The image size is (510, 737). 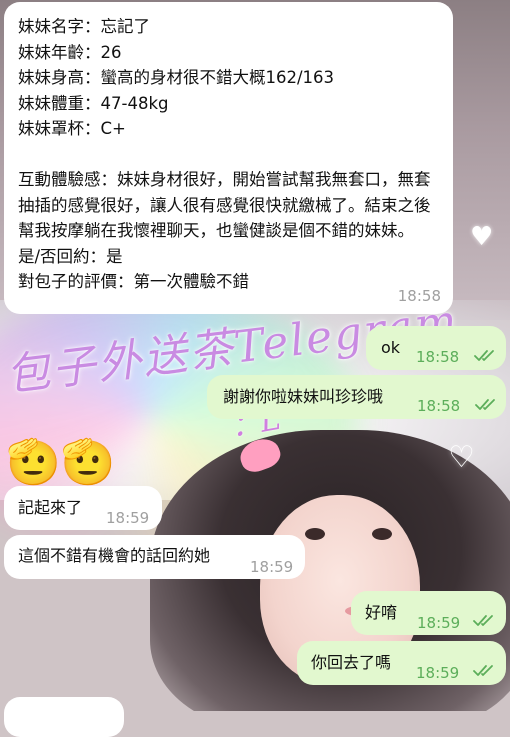 What do you see at coordinates (303, 396) in the screenshot?
I see `message-text: 謝謝你啦妹妹叫珍珍哦` at bounding box center [303, 396].